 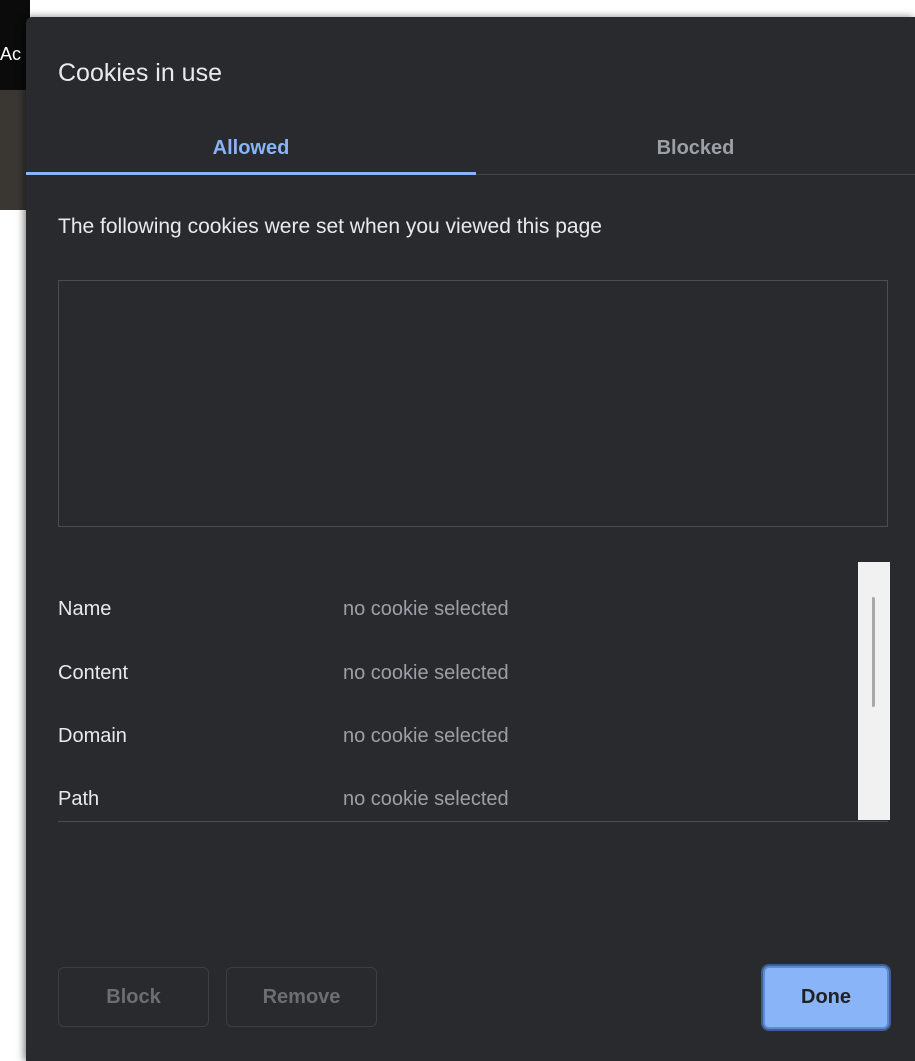 I want to click on scrollbar-thumb, so click(x=873, y=652).